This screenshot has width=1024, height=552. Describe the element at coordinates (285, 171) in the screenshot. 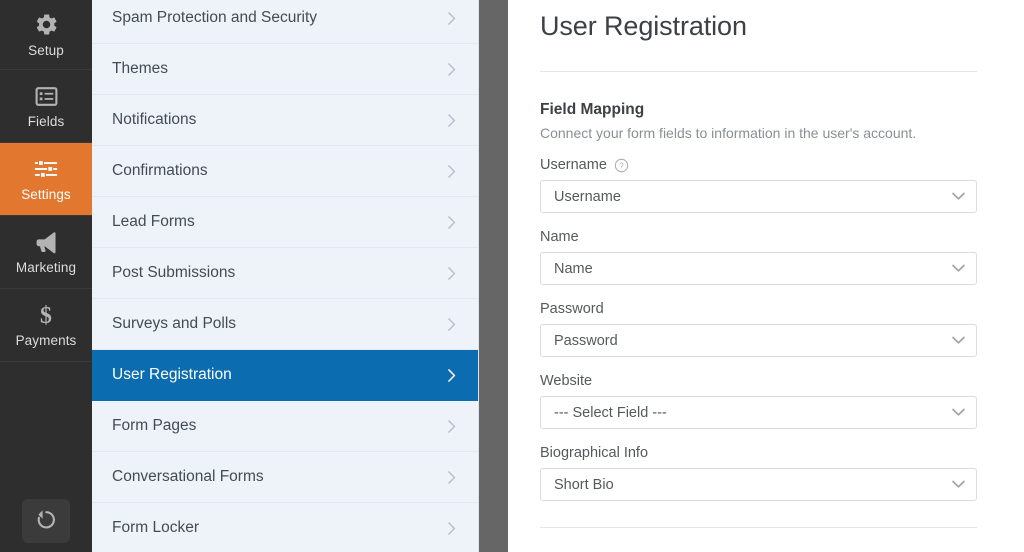

I see `menu-item-confirmations: Confirmations` at that location.